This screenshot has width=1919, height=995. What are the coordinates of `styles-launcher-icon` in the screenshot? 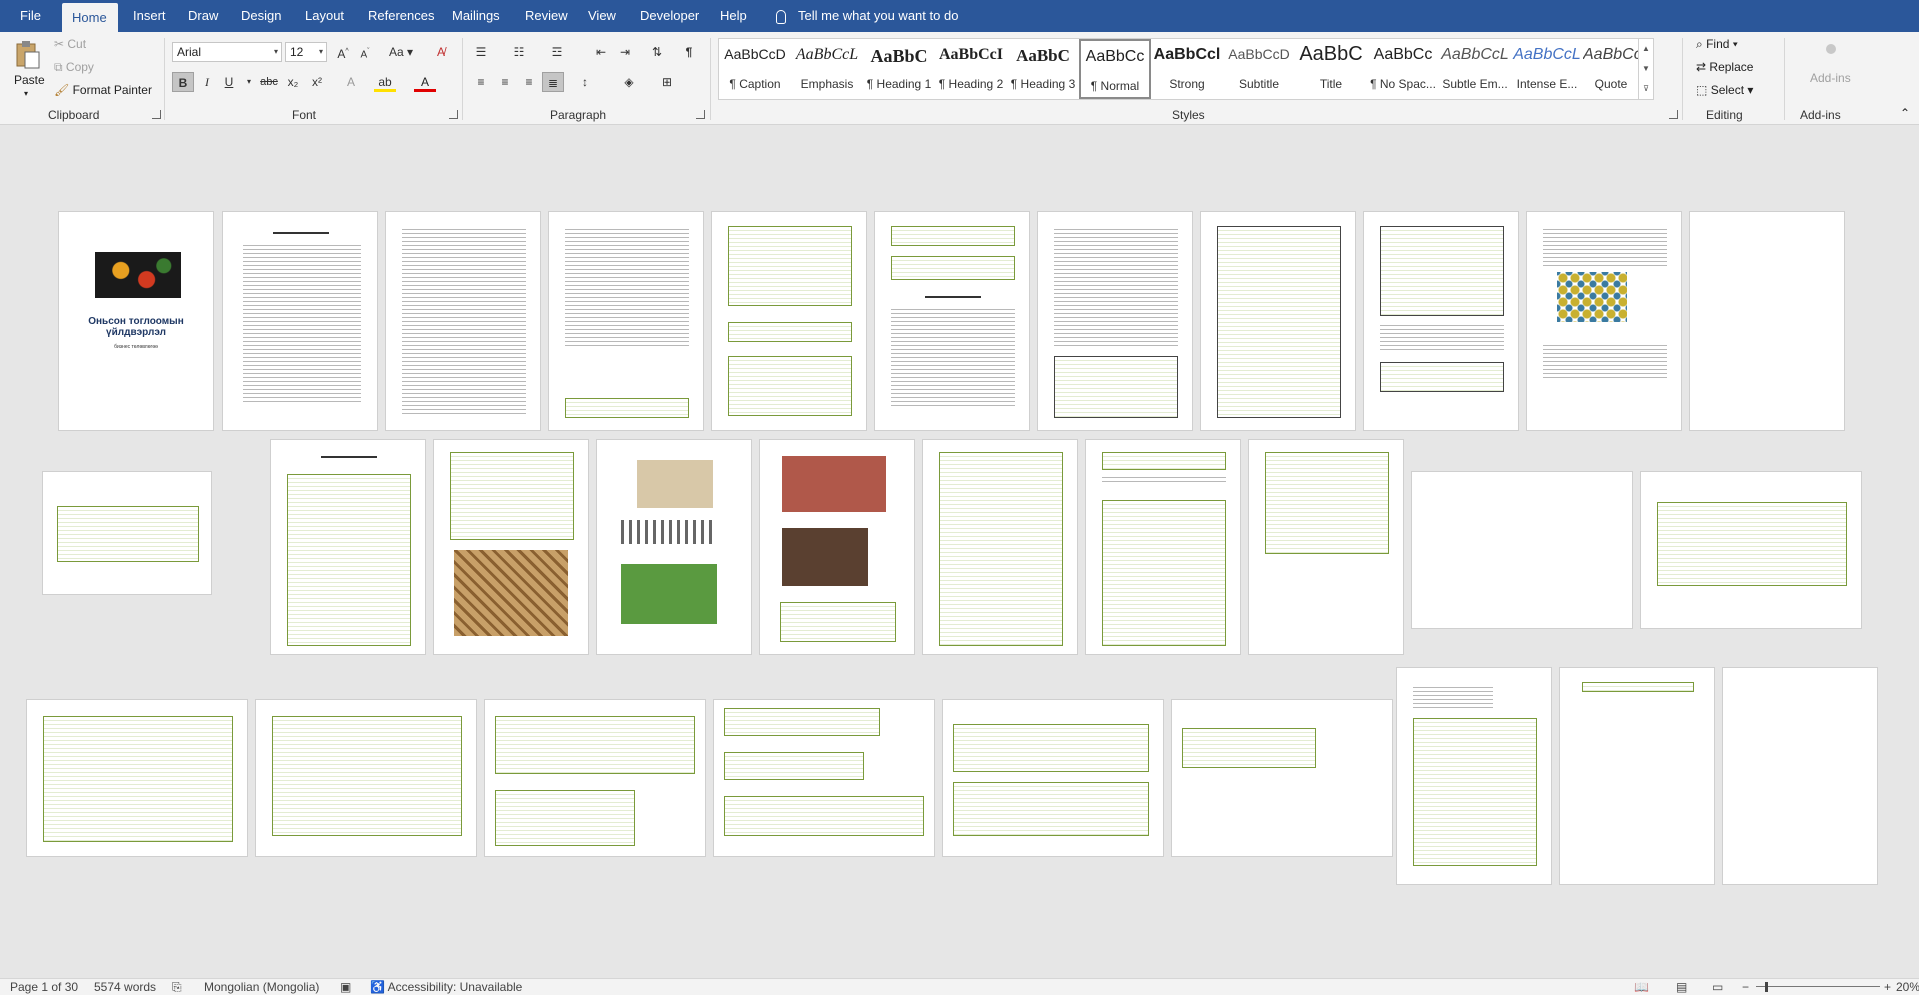 It's located at (1673, 114).